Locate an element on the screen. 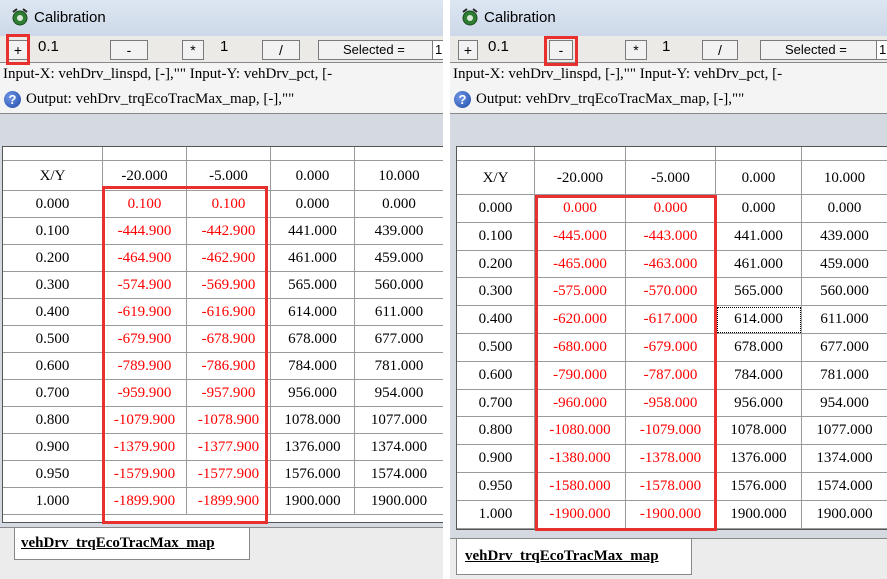 The height and width of the screenshot is (579, 887). increment-button: + is located at coordinates (18, 50).